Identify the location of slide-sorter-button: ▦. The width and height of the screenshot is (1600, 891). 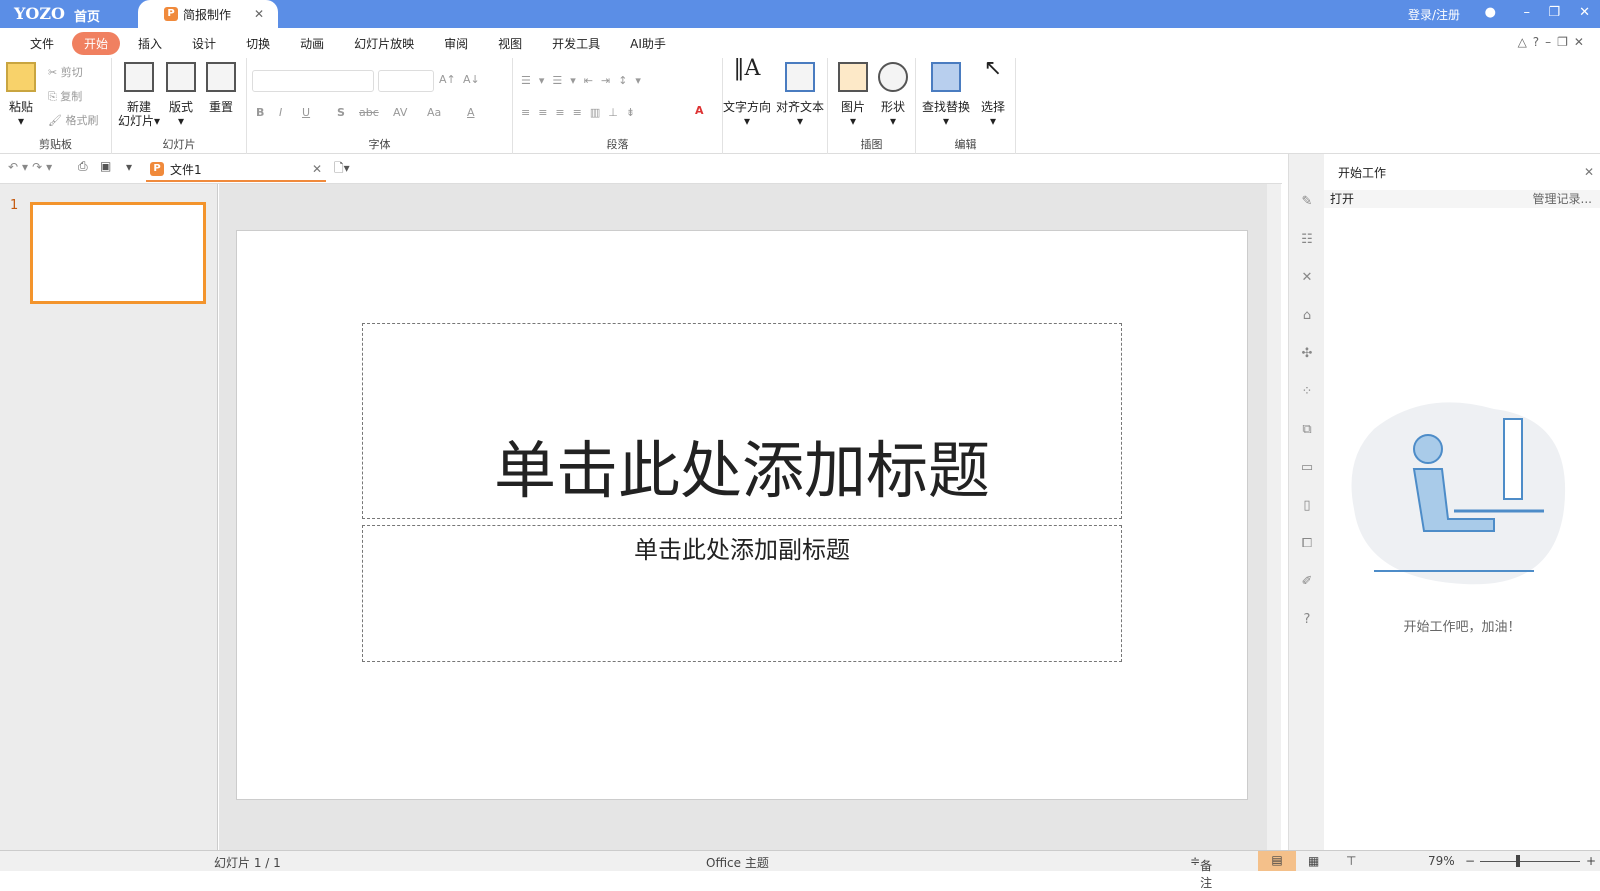
(1313, 861).